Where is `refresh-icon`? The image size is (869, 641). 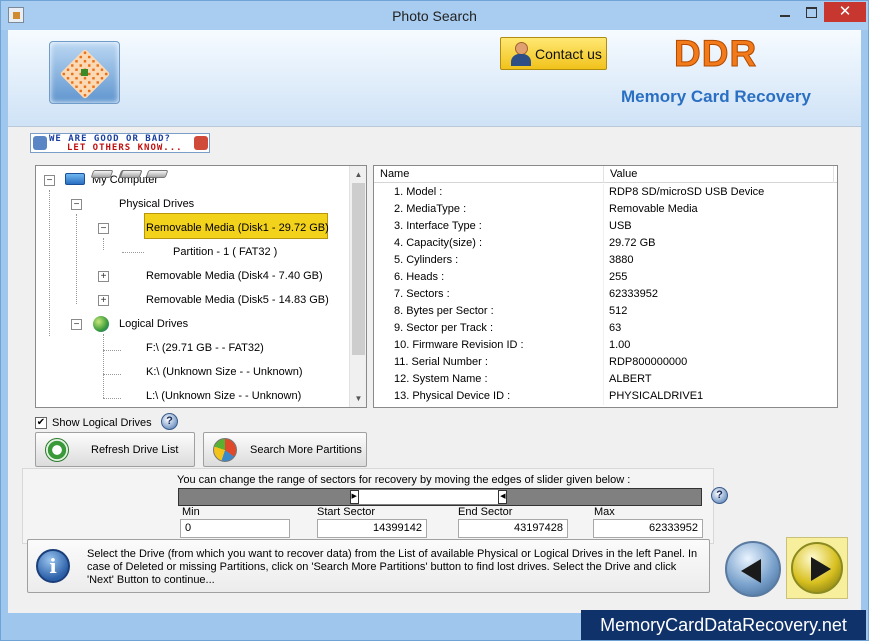
refresh-icon is located at coordinates (57, 450).